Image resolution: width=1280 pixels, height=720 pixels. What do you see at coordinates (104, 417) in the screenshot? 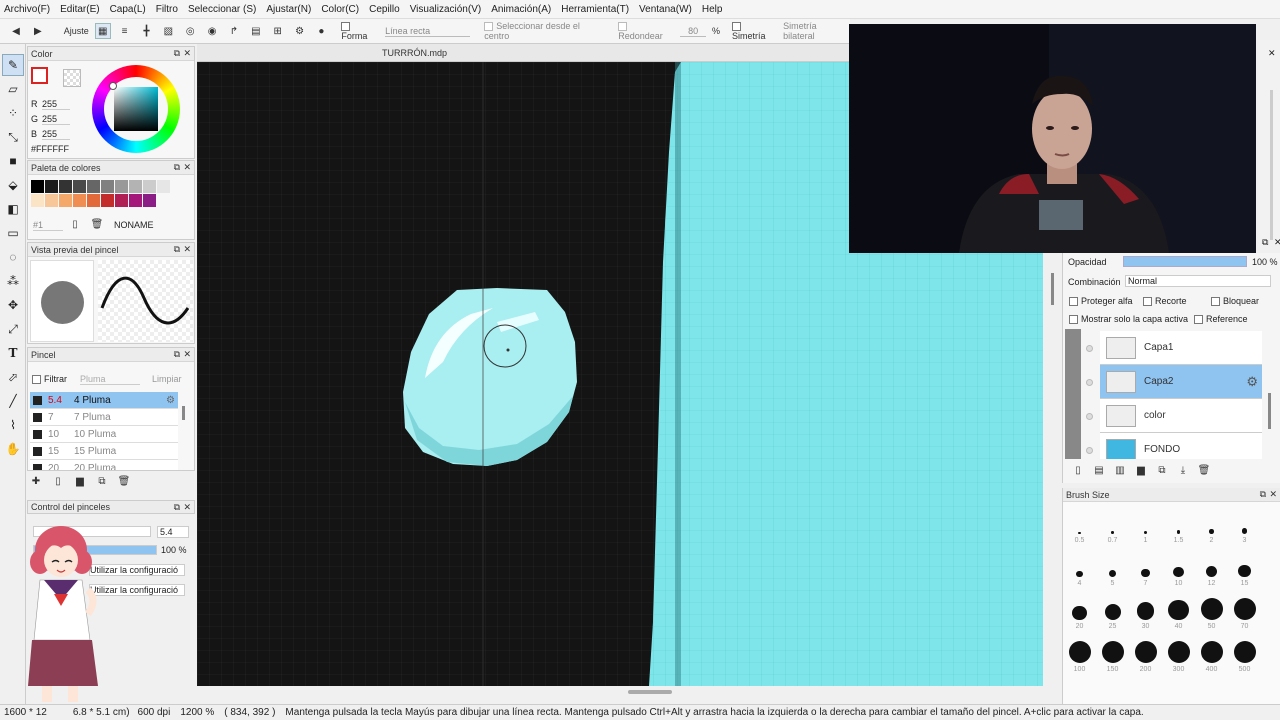
I see `brush-item: 7 7 Pluma` at bounding box center [104, 417].